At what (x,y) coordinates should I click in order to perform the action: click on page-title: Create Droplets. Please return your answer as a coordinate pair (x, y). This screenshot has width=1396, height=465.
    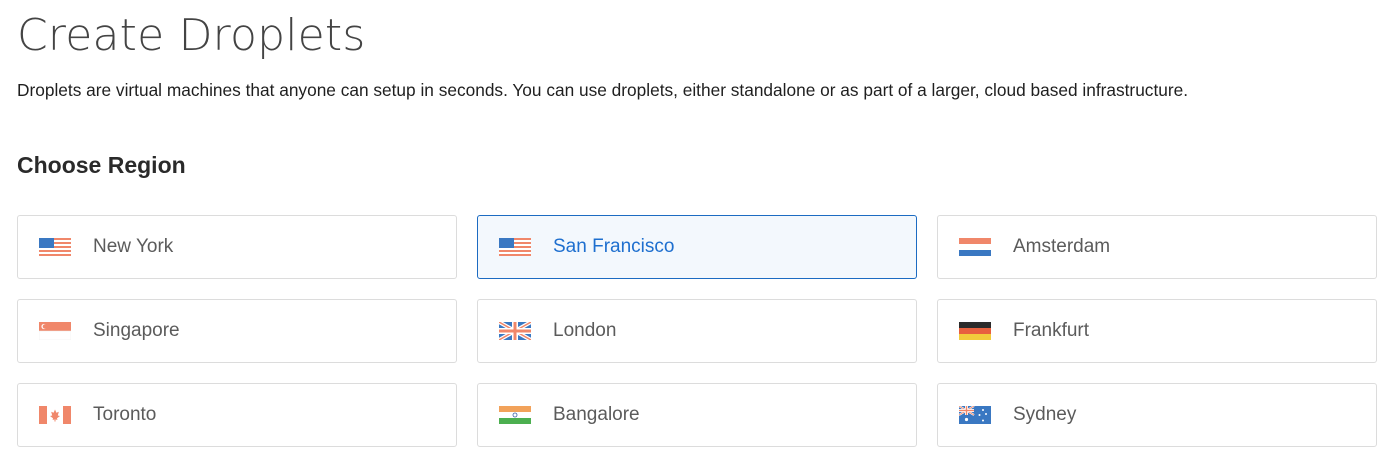
    Looking at the image, I should click on (191, 35).